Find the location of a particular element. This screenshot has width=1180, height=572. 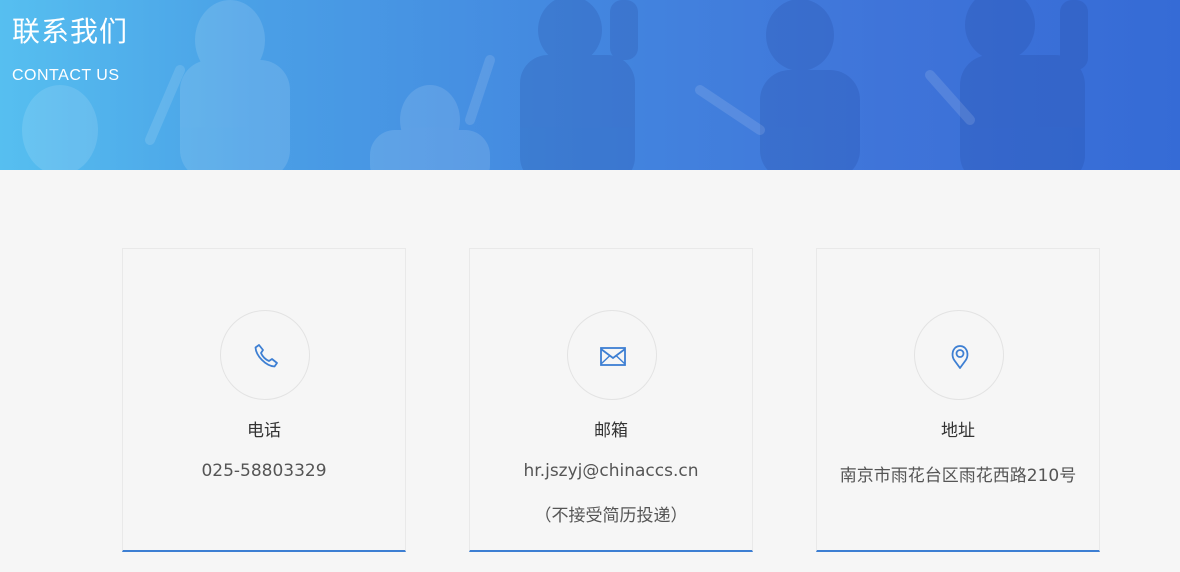

email-card: 邮箱 hr.jszyj@chinaccs.cn （不接受简历投递） is located at coordinates (611, 400).